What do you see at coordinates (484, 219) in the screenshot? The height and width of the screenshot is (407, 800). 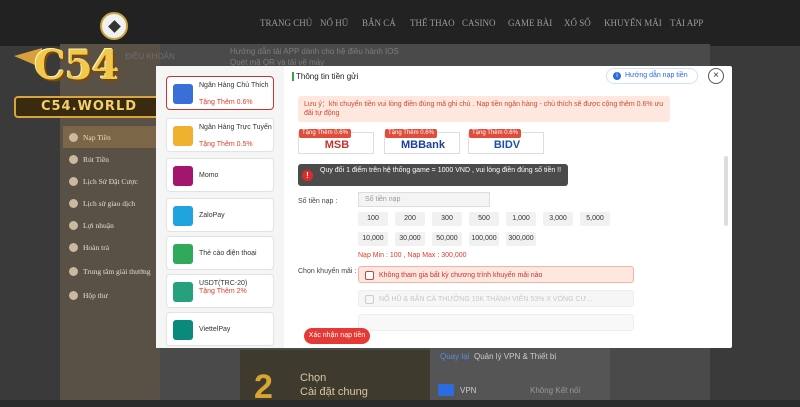 I see `amount-chip: 500` at bounding box center [484, 219].